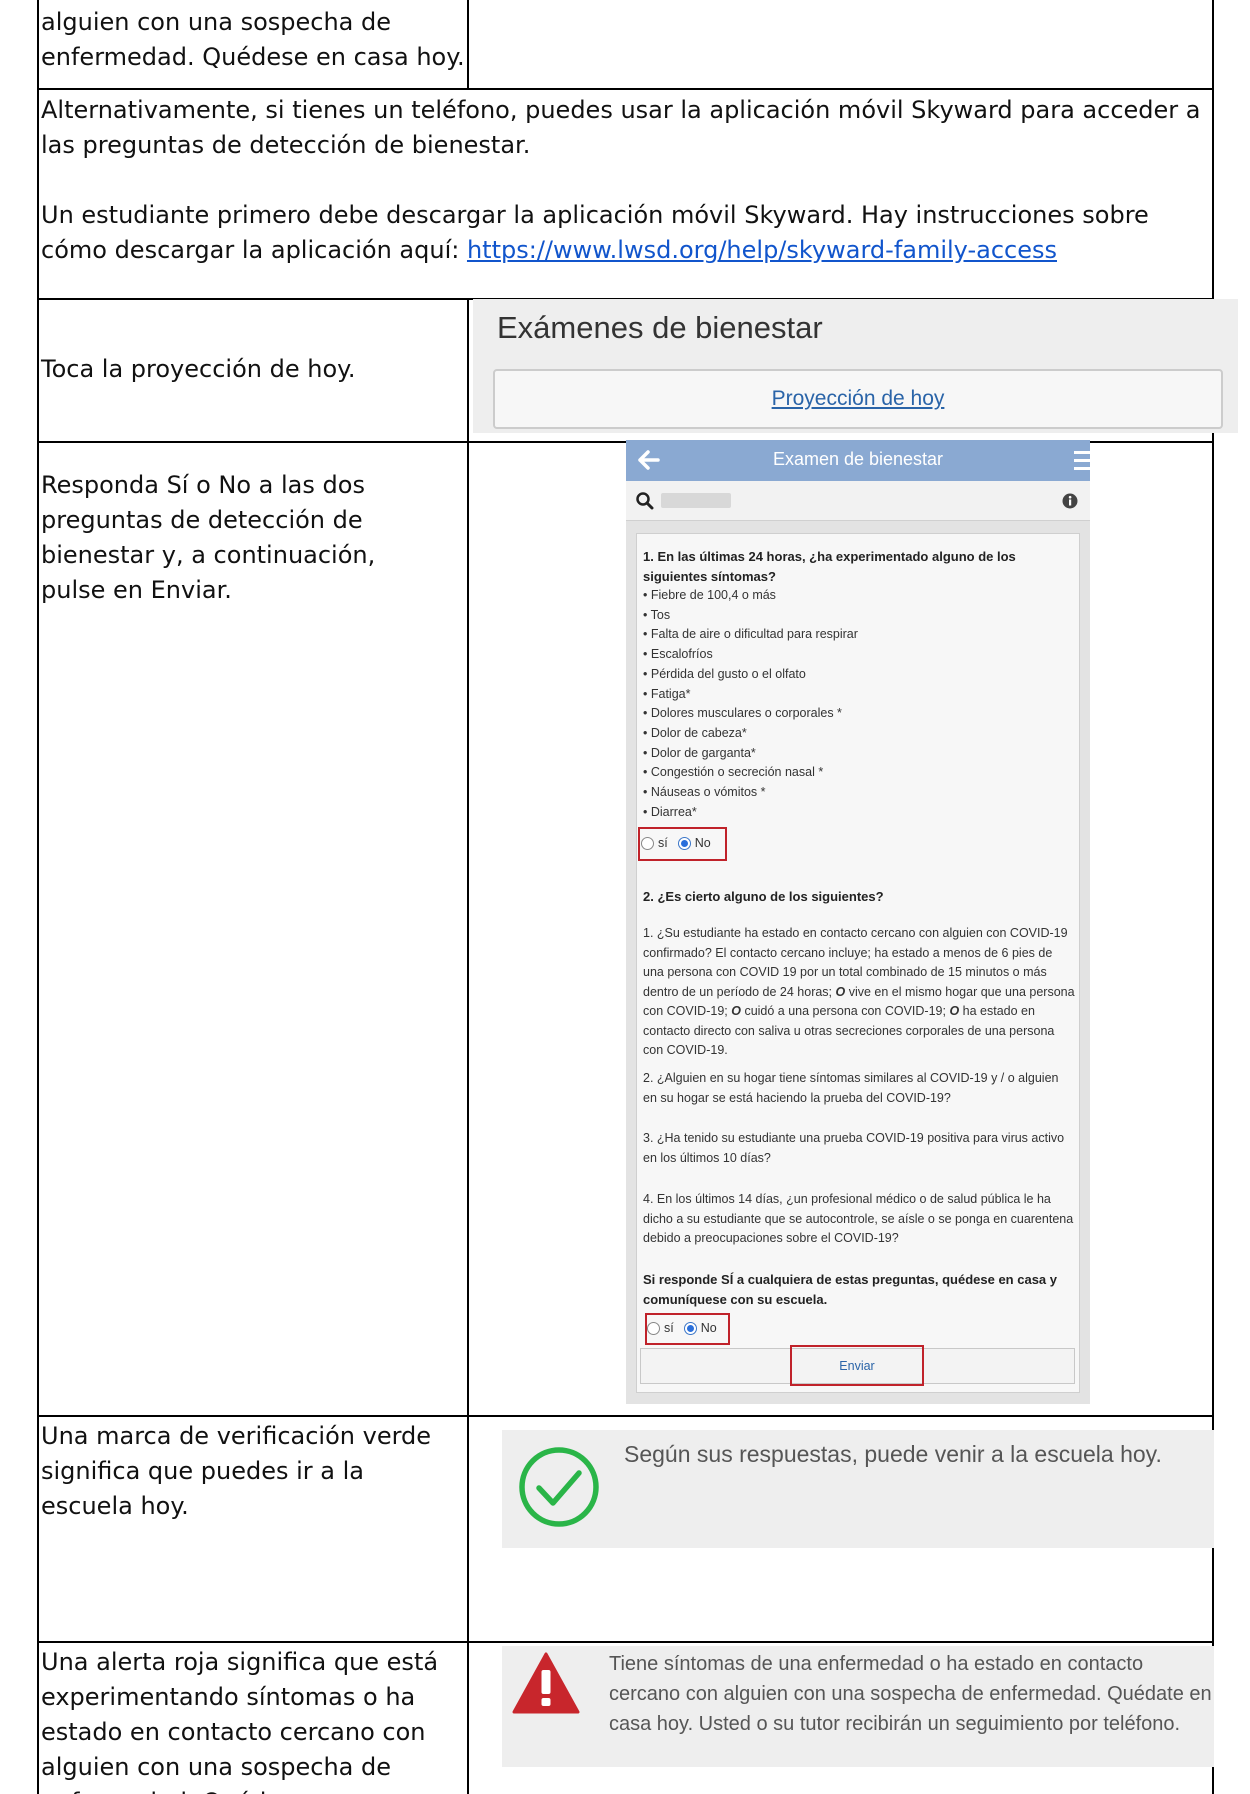  What do you see at coordinates (1070, 501) in the screenshot?
I see `info-icon` at bounding box center [1070, 501].